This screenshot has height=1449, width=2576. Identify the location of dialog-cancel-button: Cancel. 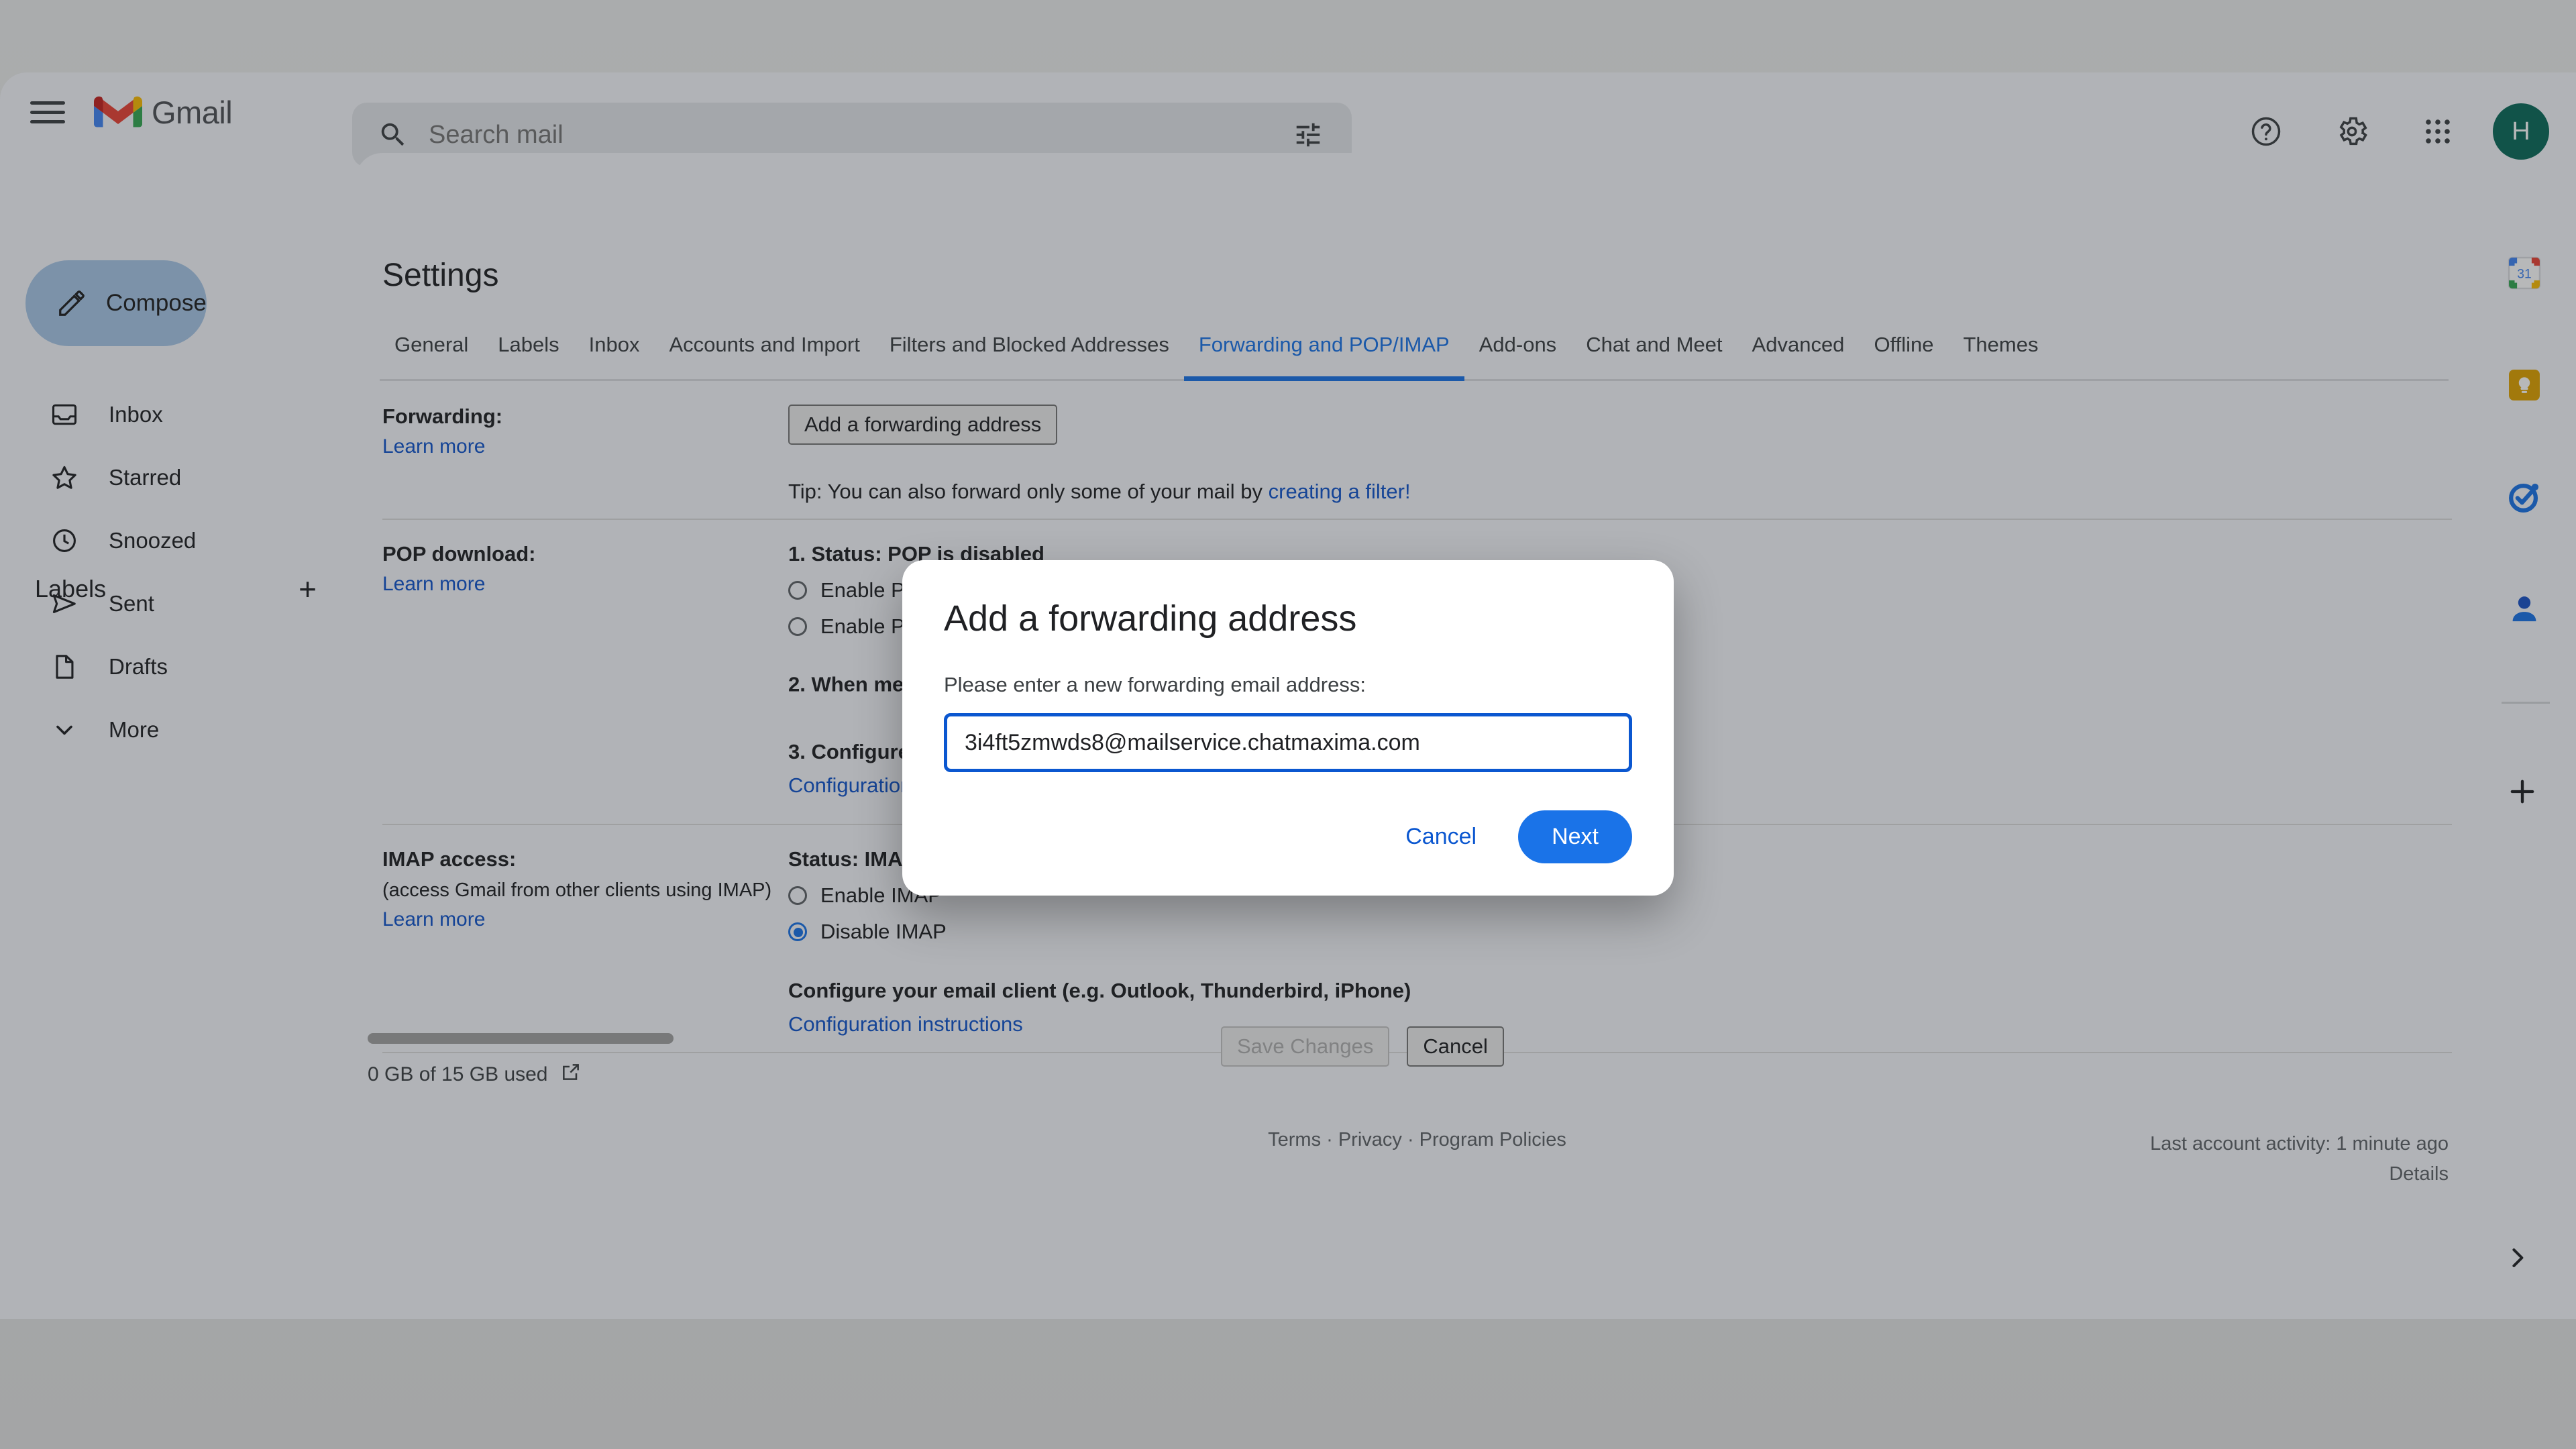
(1441, 837).